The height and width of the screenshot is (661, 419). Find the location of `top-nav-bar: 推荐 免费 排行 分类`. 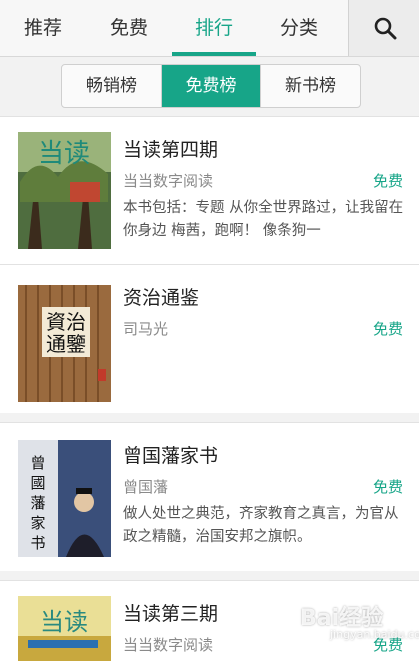

top-nav-bar: 推荐 免费 排行 分类 is located at coordinates (209, 28).